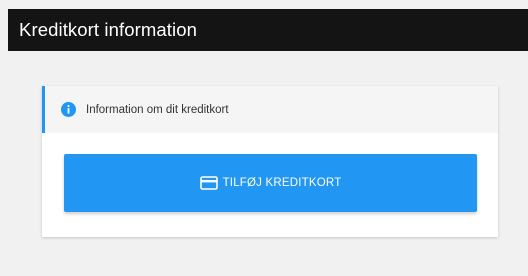 The image size is (528, 276). What do you see at coordinates (270, 109) in the screenshot?
I see `info-banner: Information om dit kreditkort` at bounding box center [270, 109].